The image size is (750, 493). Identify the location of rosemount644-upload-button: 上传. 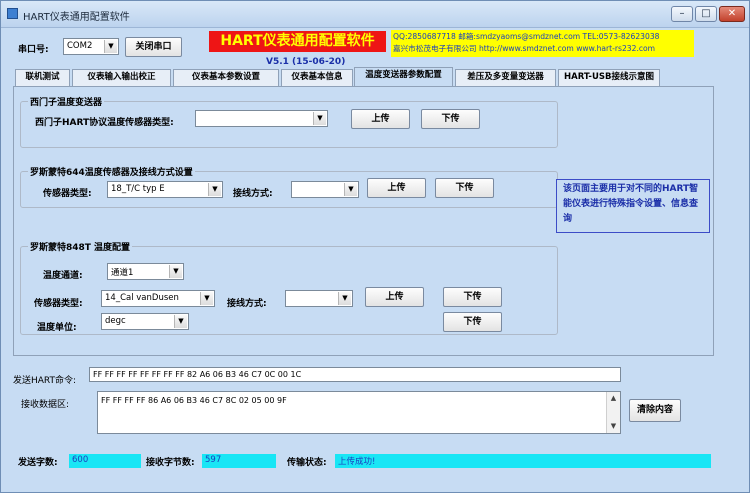
(396, 188).